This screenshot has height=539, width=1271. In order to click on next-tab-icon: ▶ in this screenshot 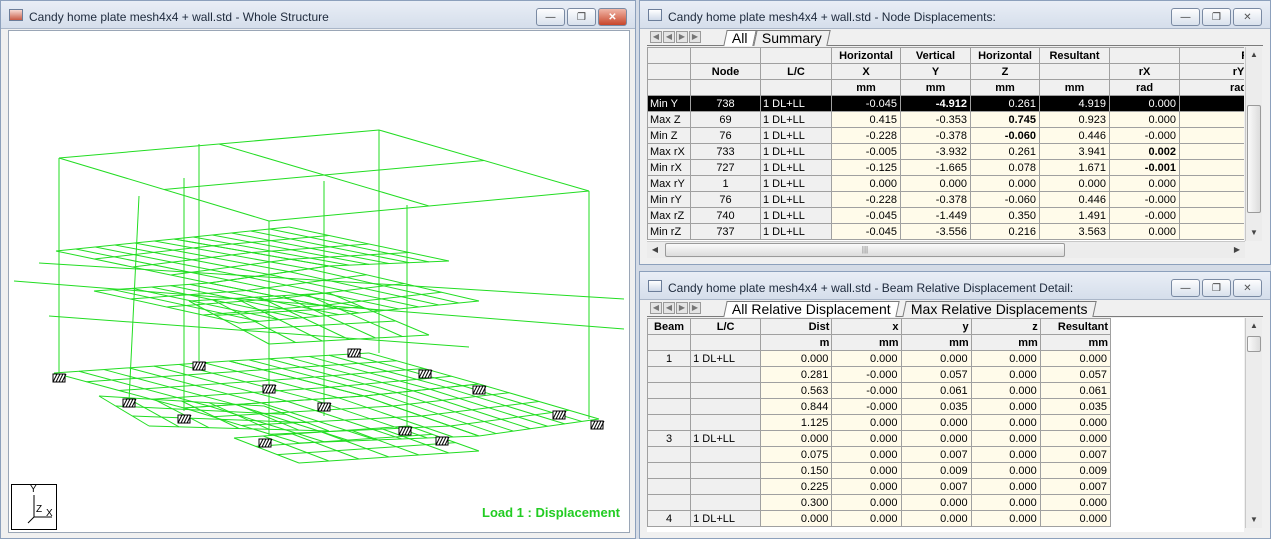, I will do `click(682, 37)`.